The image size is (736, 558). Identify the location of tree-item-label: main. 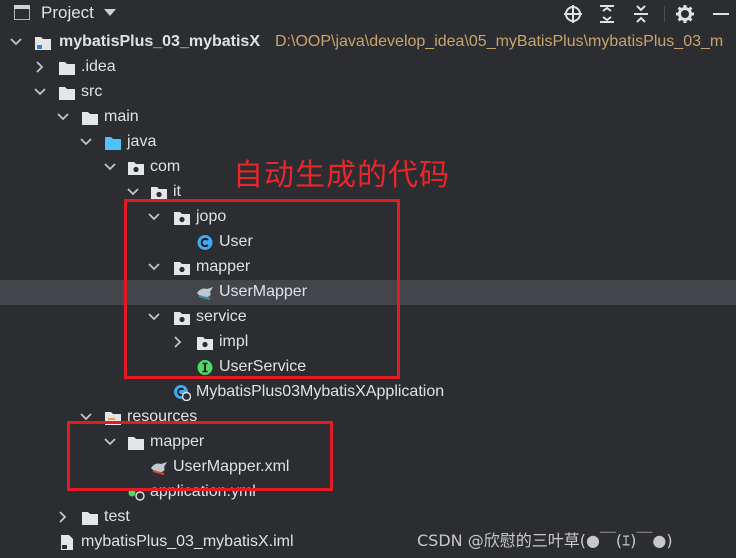
(121, 116).